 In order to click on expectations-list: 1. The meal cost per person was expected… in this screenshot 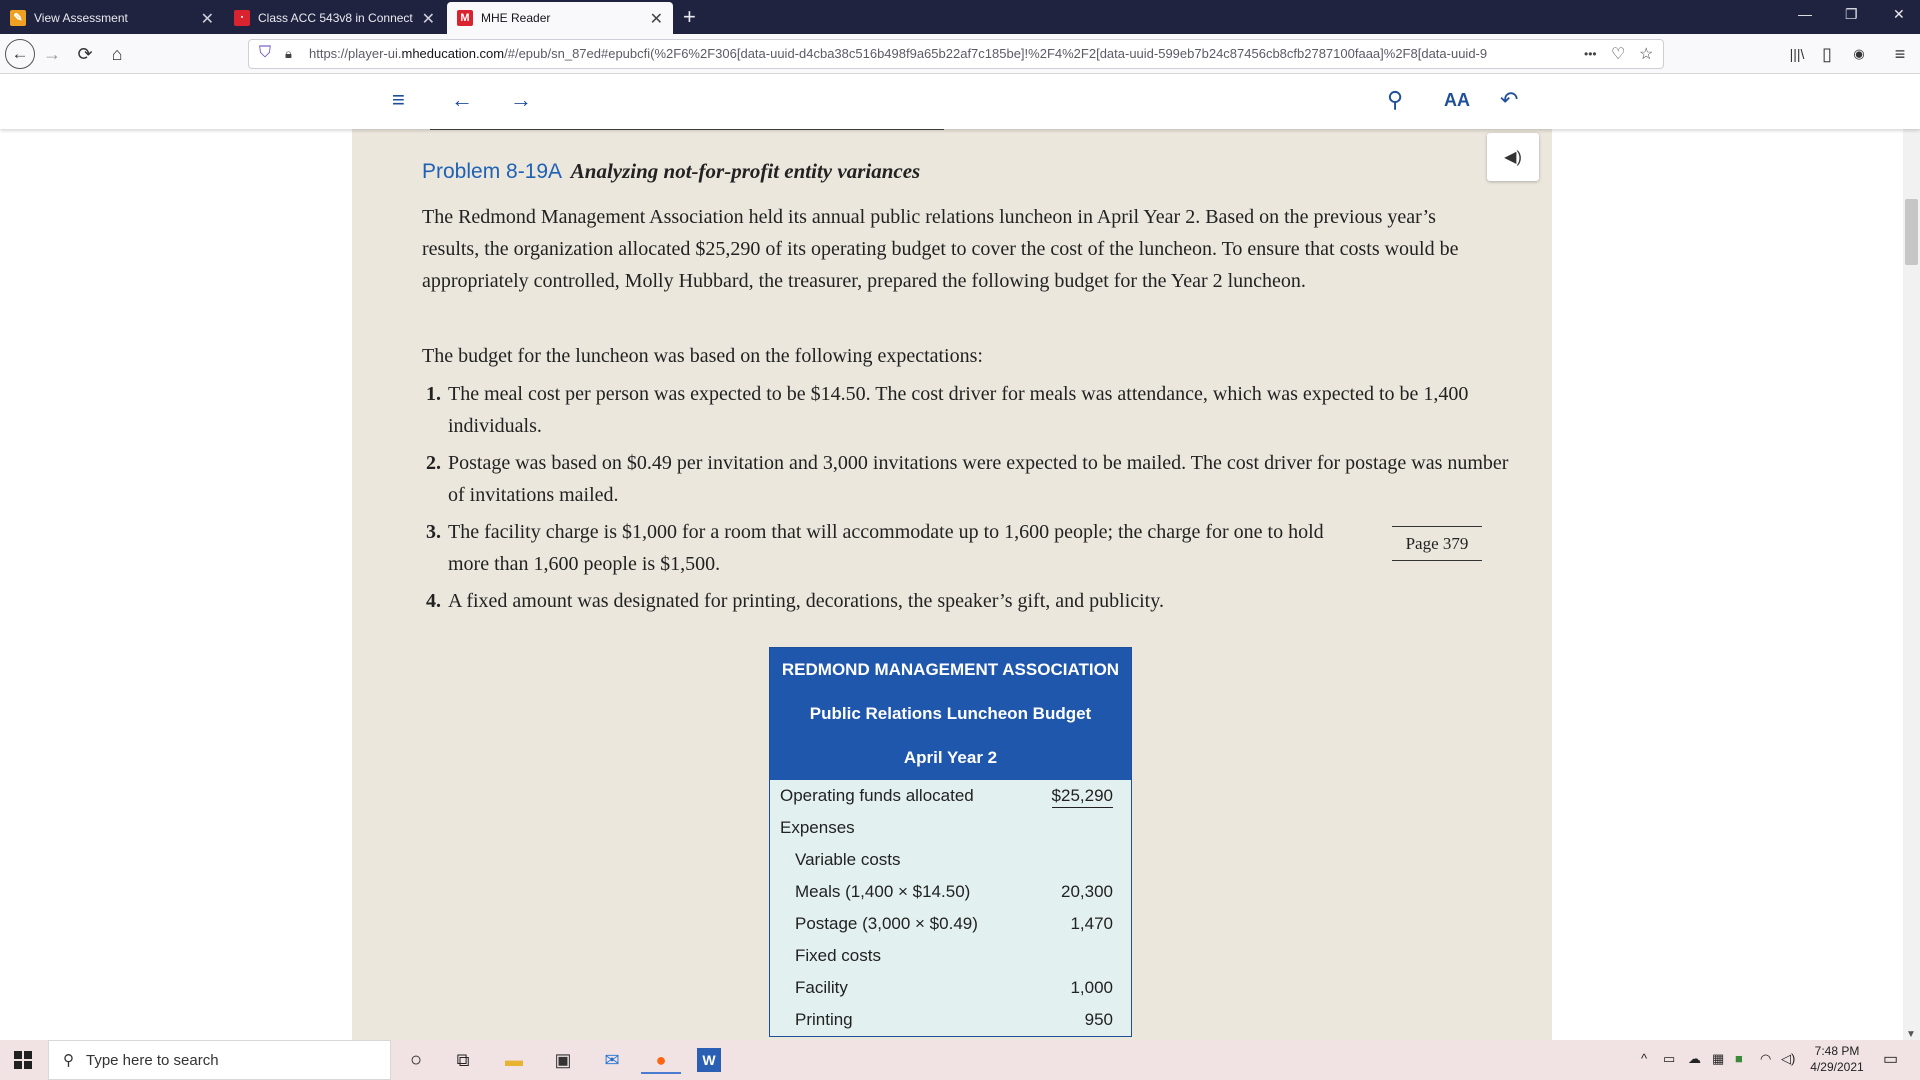, I will do `click(971, 500)`.